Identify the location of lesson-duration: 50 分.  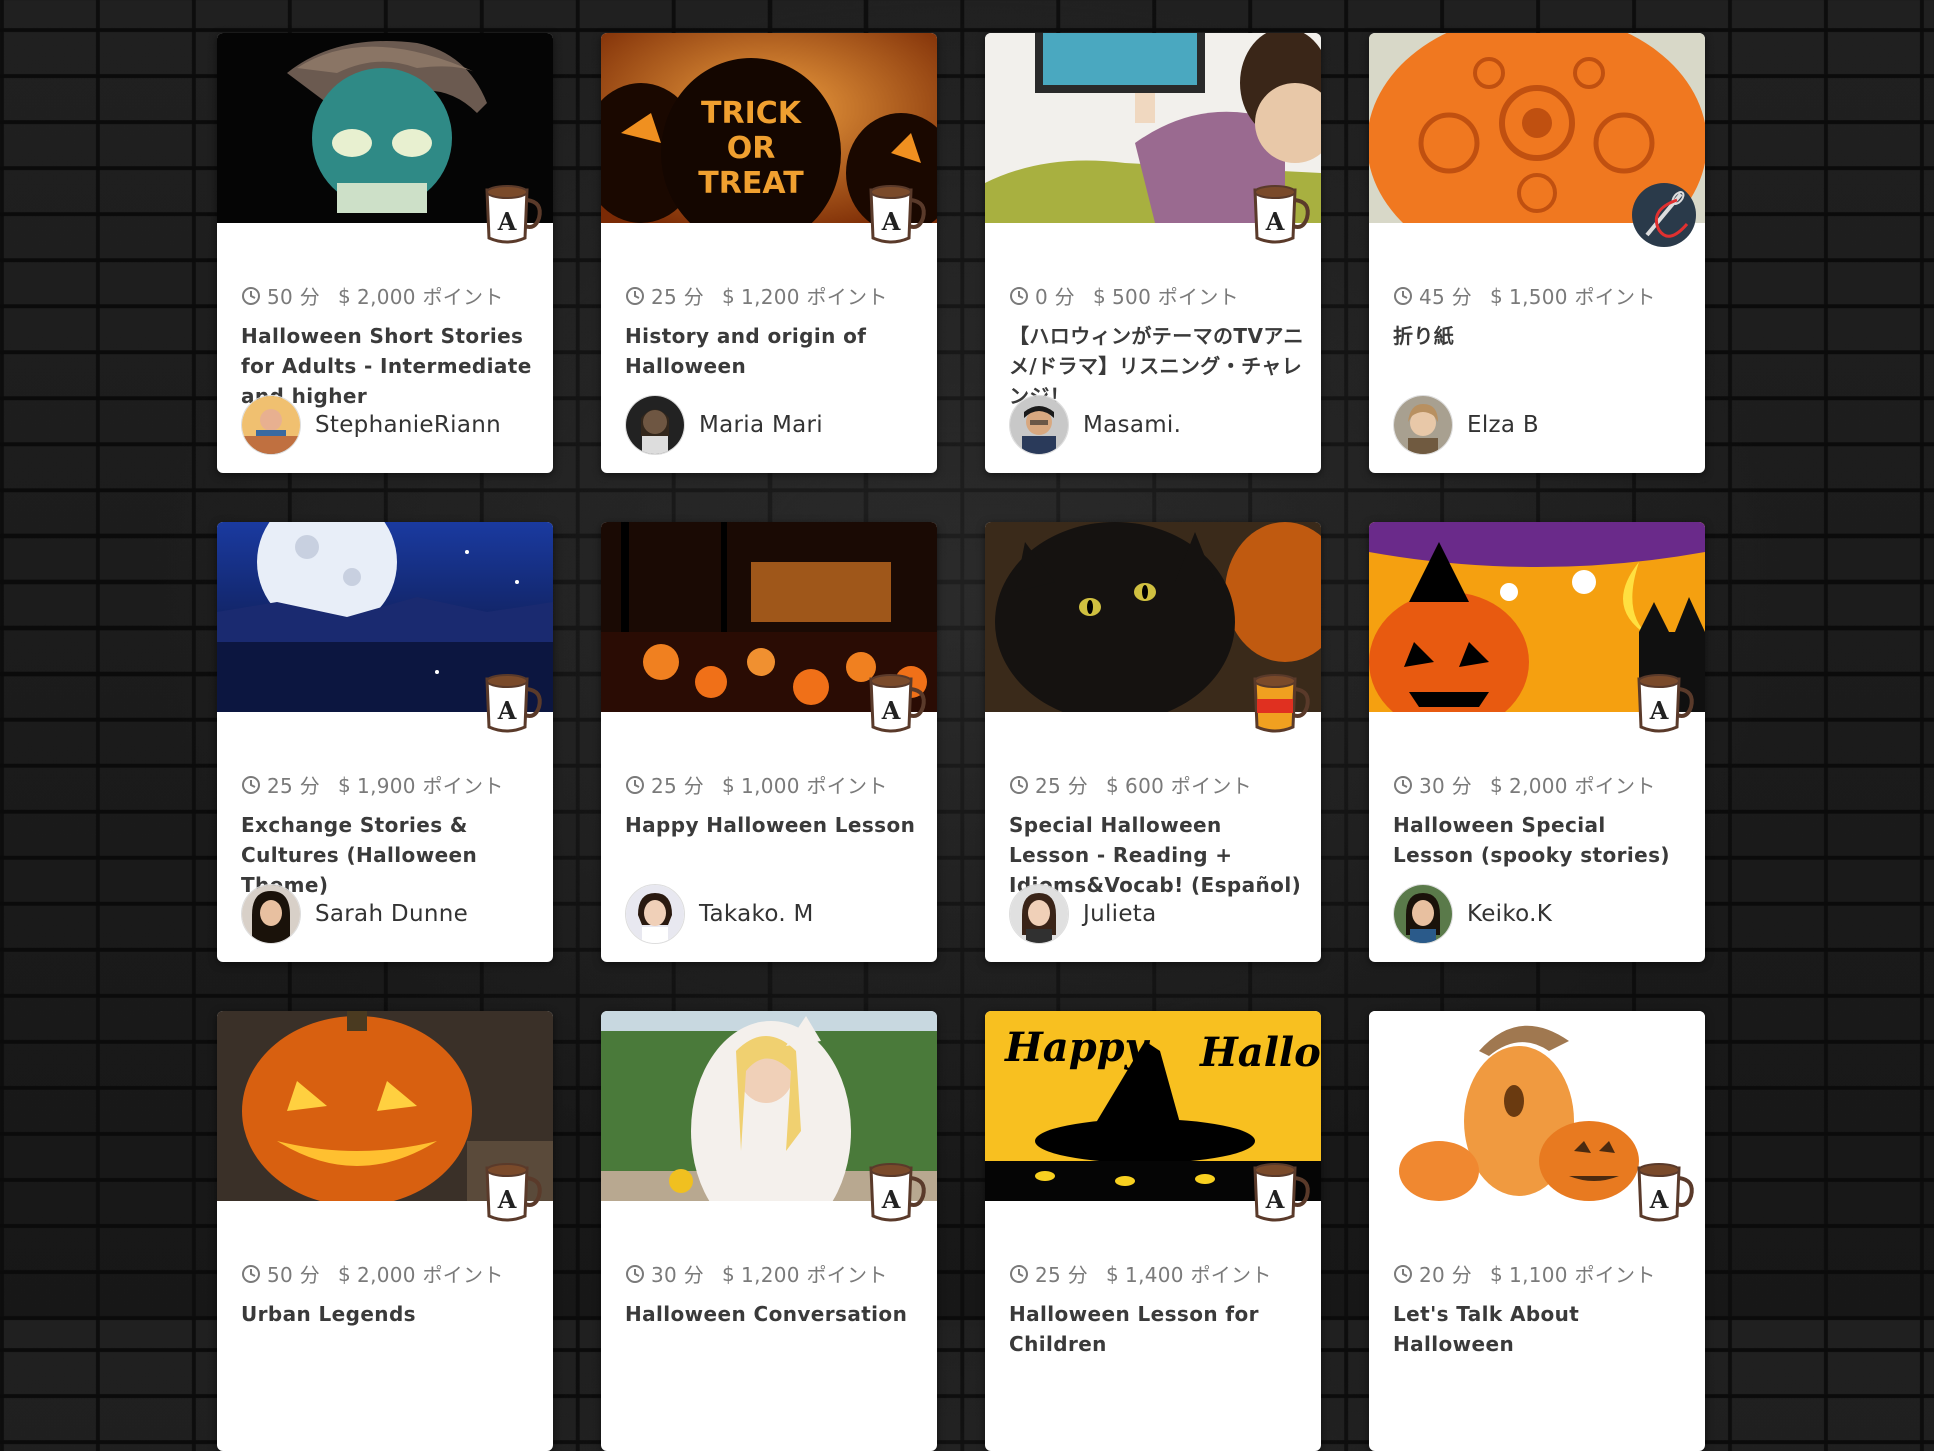
(294, 1275).